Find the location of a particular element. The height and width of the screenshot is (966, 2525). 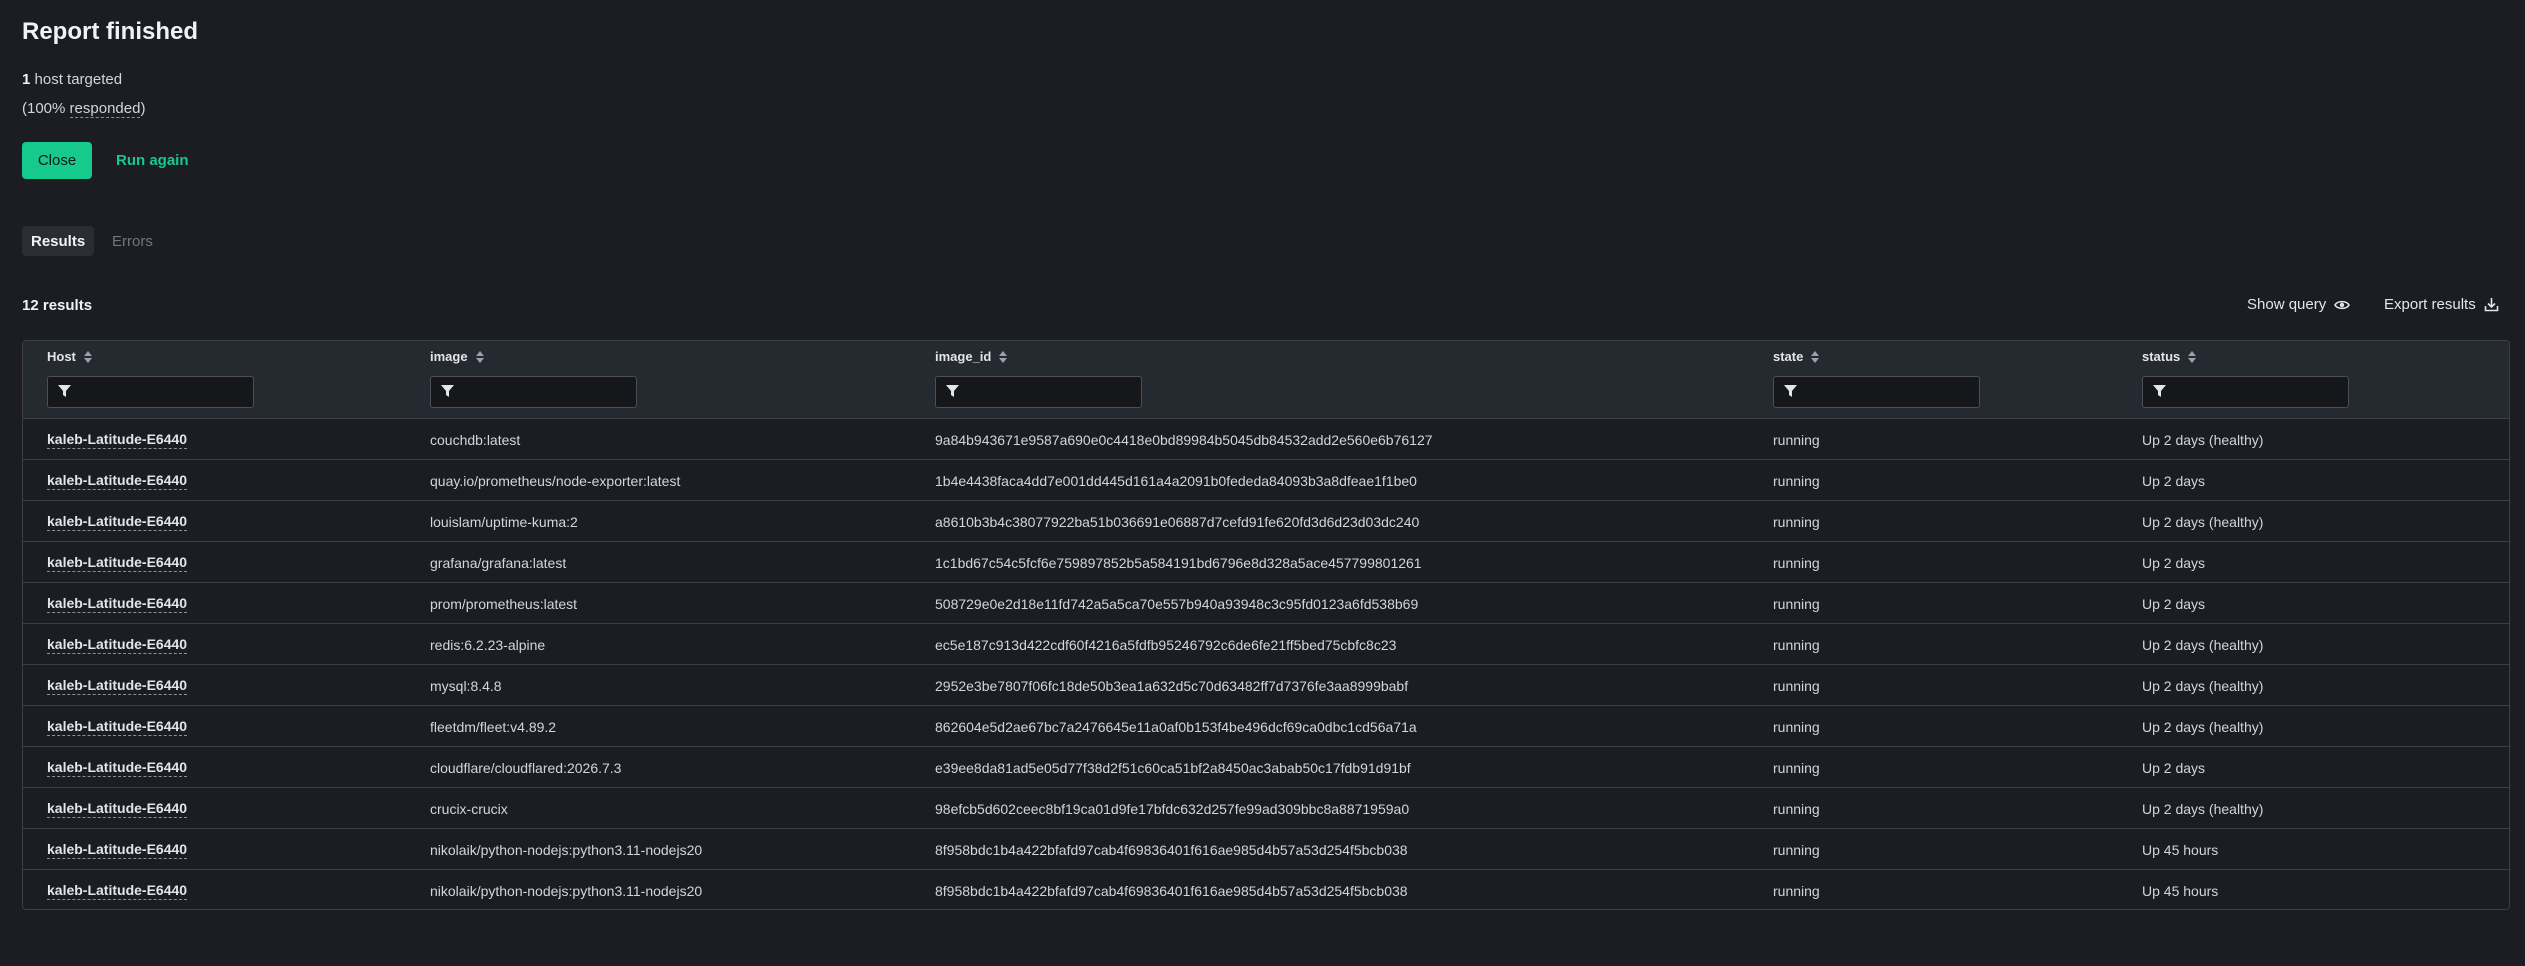

image-cell: crucix-crucix is located at coordinates (469, 808).